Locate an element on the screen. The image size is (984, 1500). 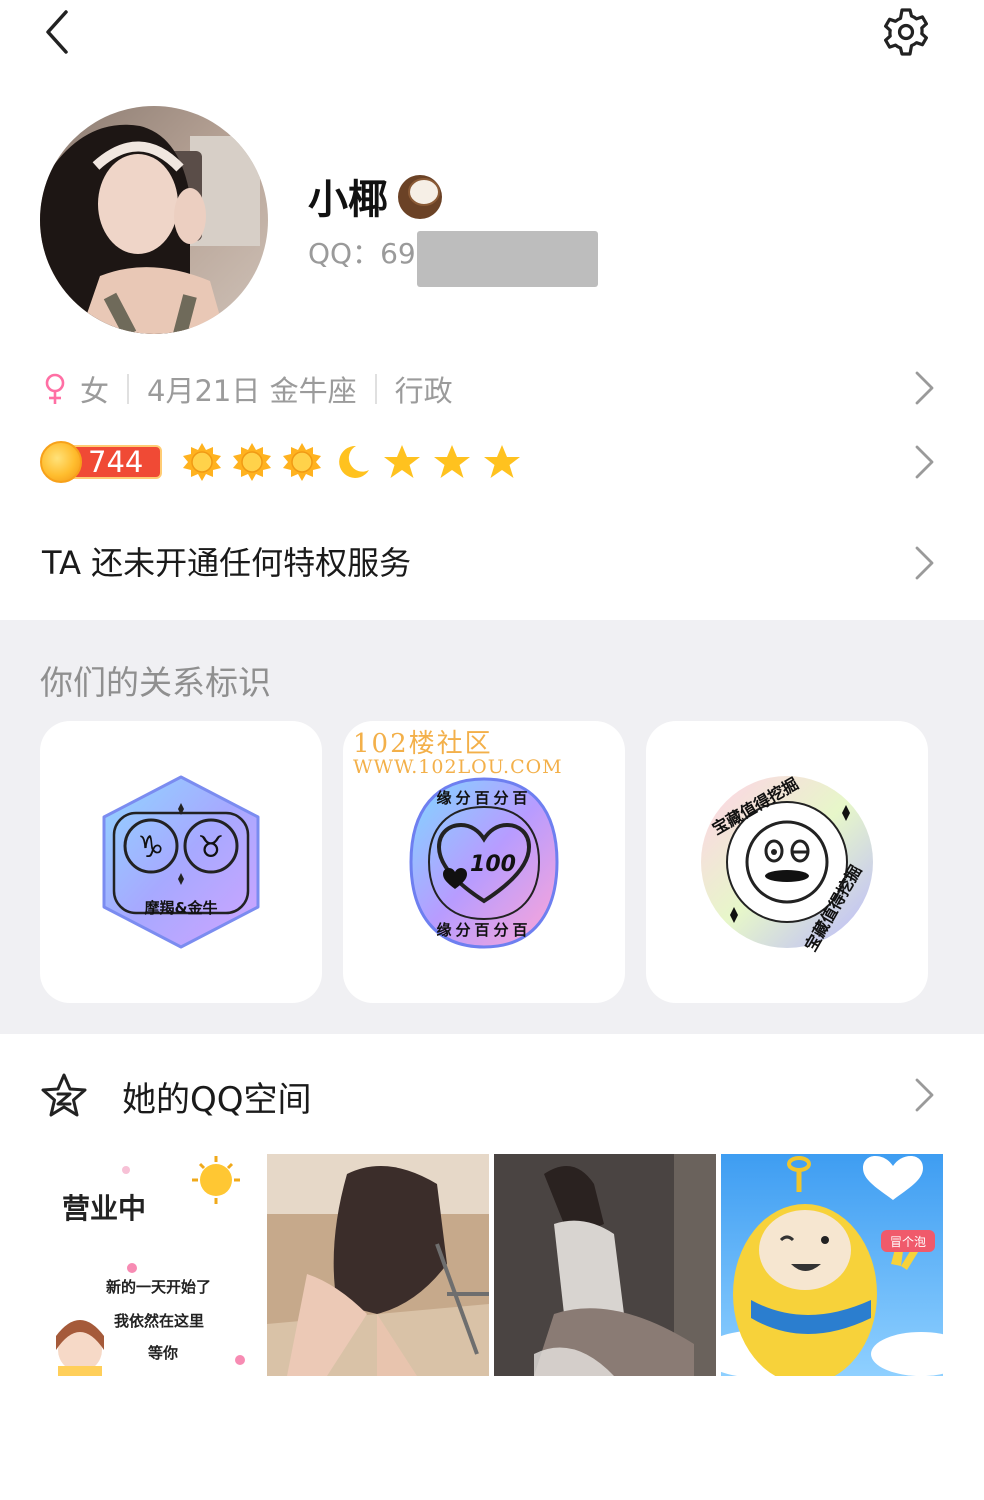
top-bar is located at coordinates (492, 31).